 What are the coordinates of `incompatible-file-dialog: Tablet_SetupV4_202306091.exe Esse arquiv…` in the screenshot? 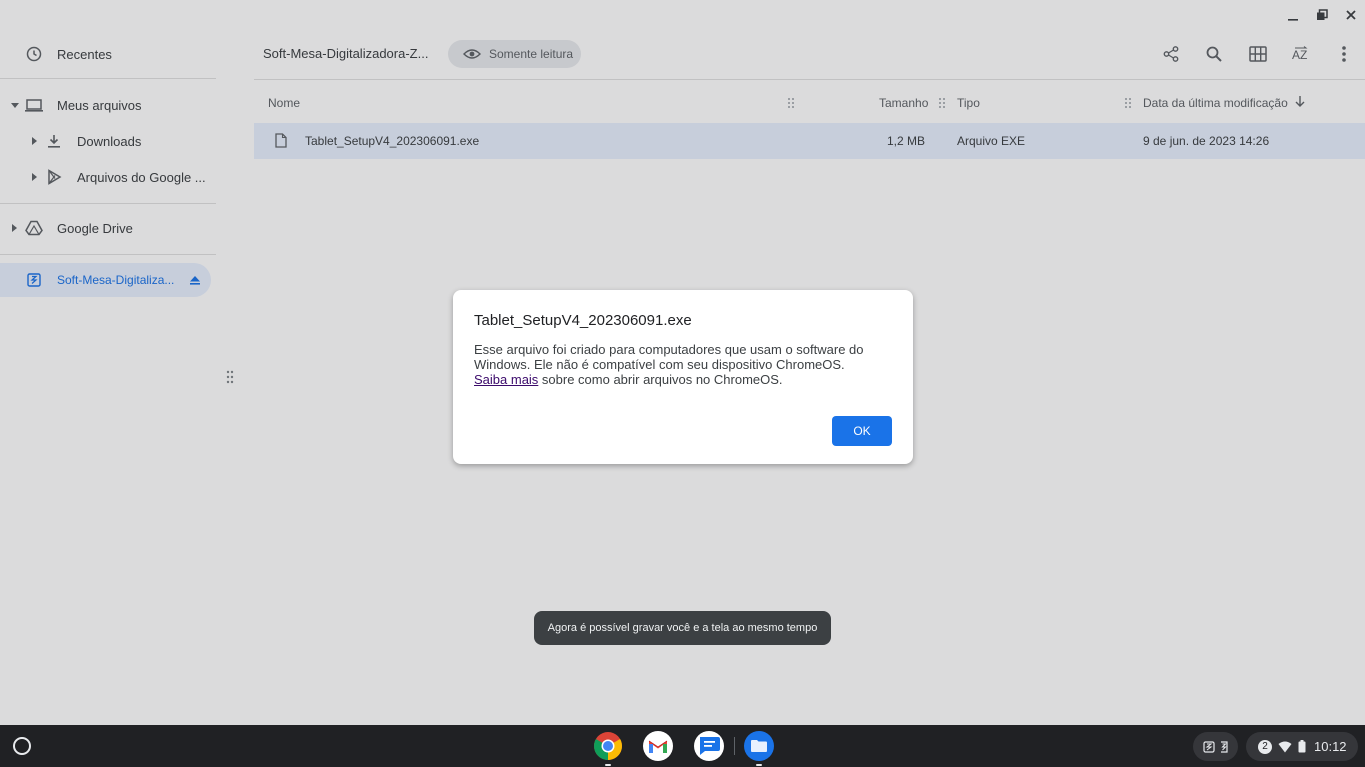 It's located at (683, 377).